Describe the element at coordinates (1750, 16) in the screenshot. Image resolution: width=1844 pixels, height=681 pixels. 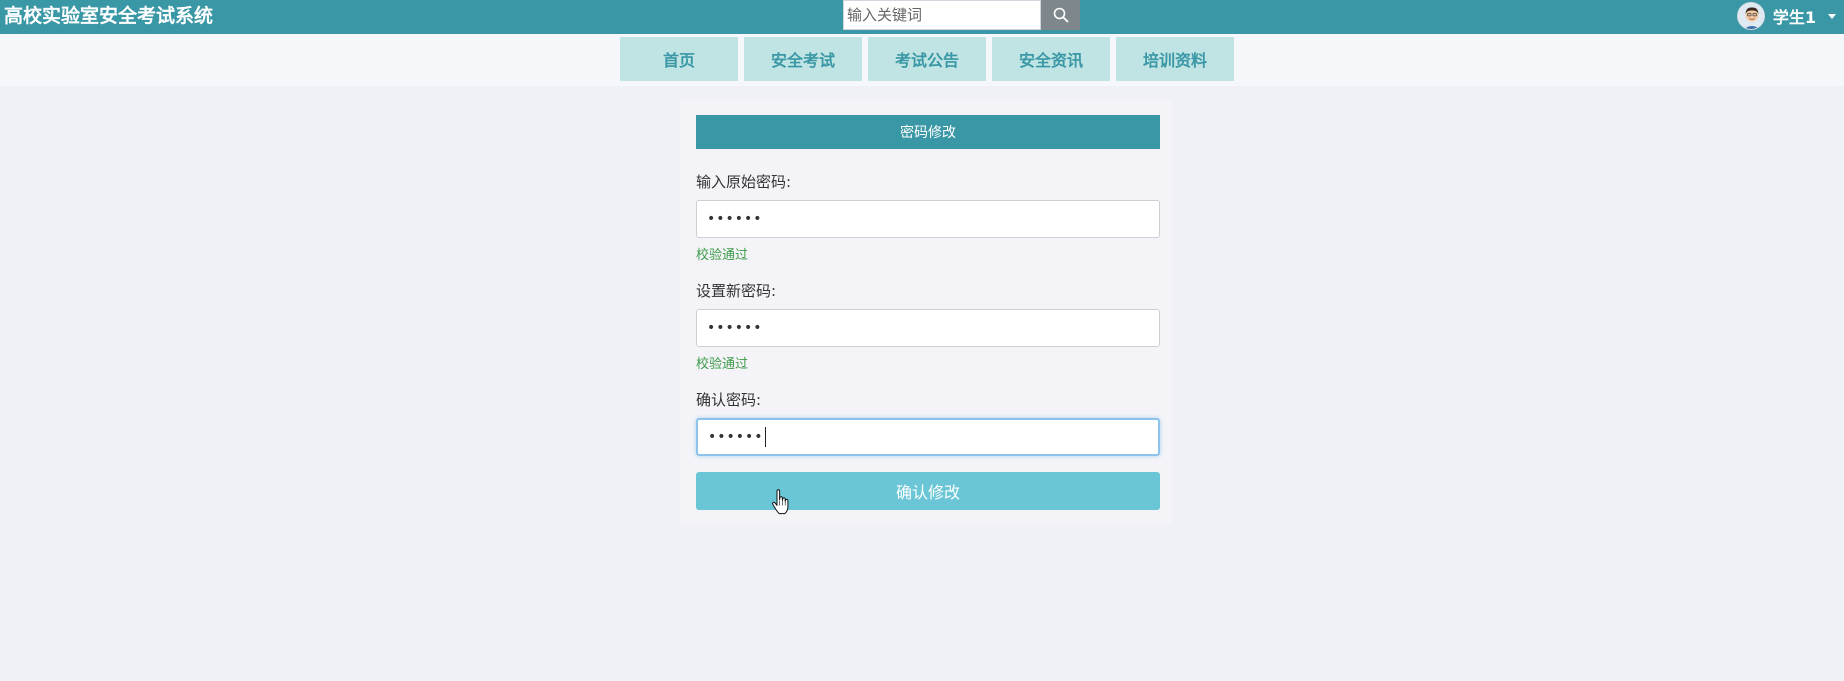
I see `avatar-icon` at that location.